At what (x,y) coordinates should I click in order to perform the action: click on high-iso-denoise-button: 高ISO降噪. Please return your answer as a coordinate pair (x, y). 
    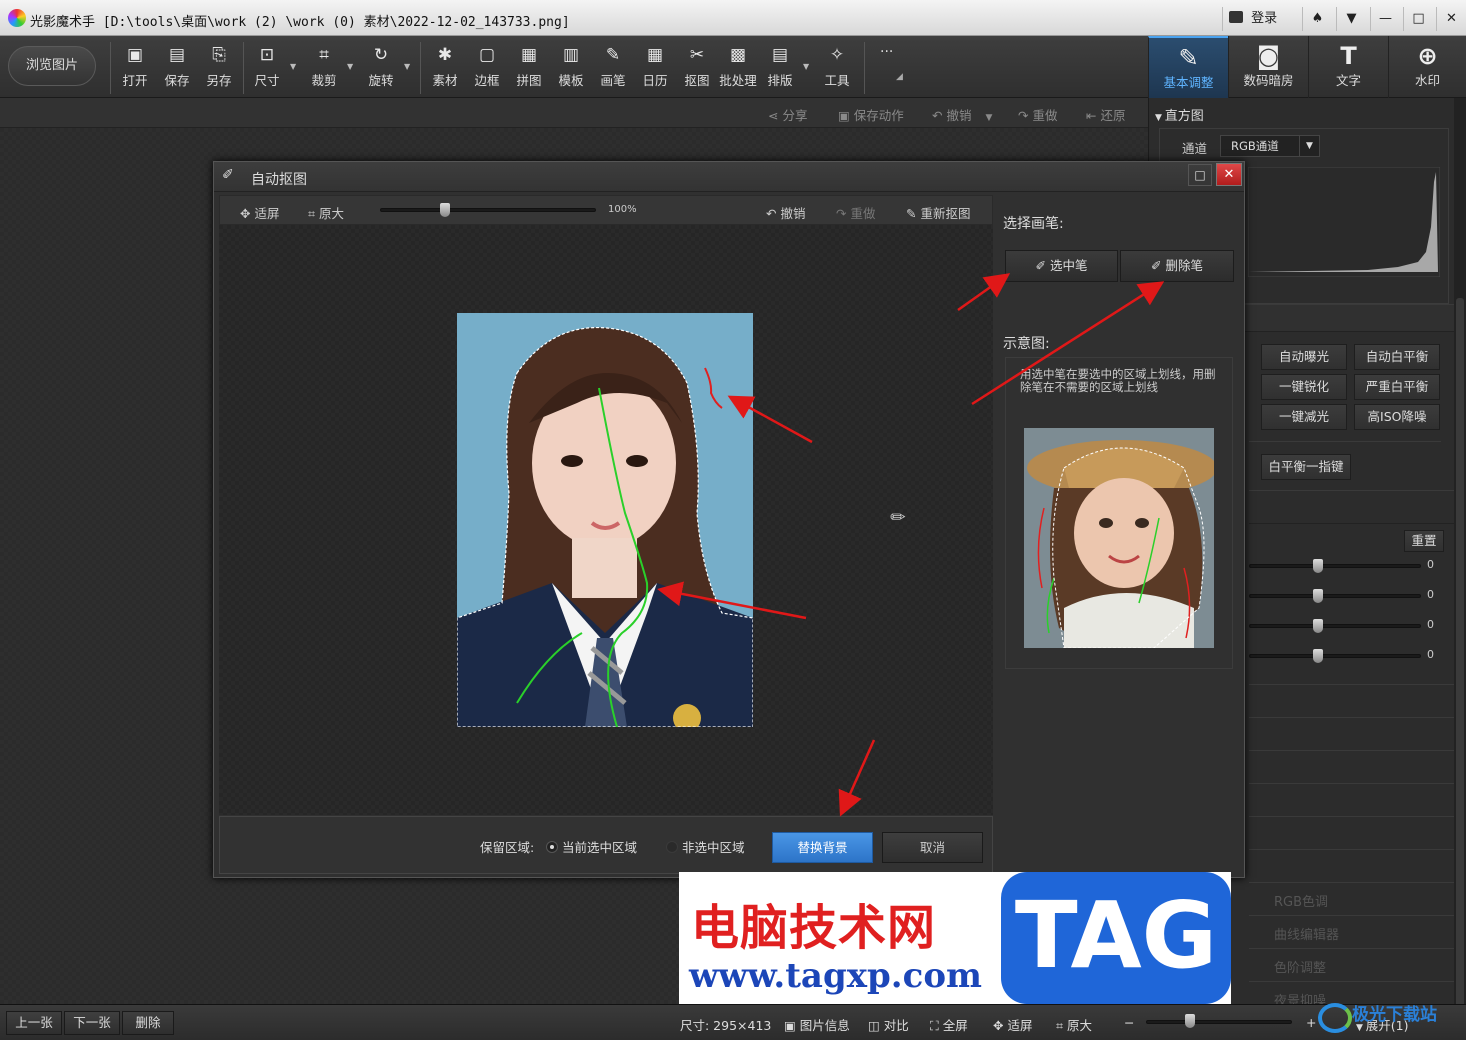
    Looking at the image, I should click on (1397, 417).